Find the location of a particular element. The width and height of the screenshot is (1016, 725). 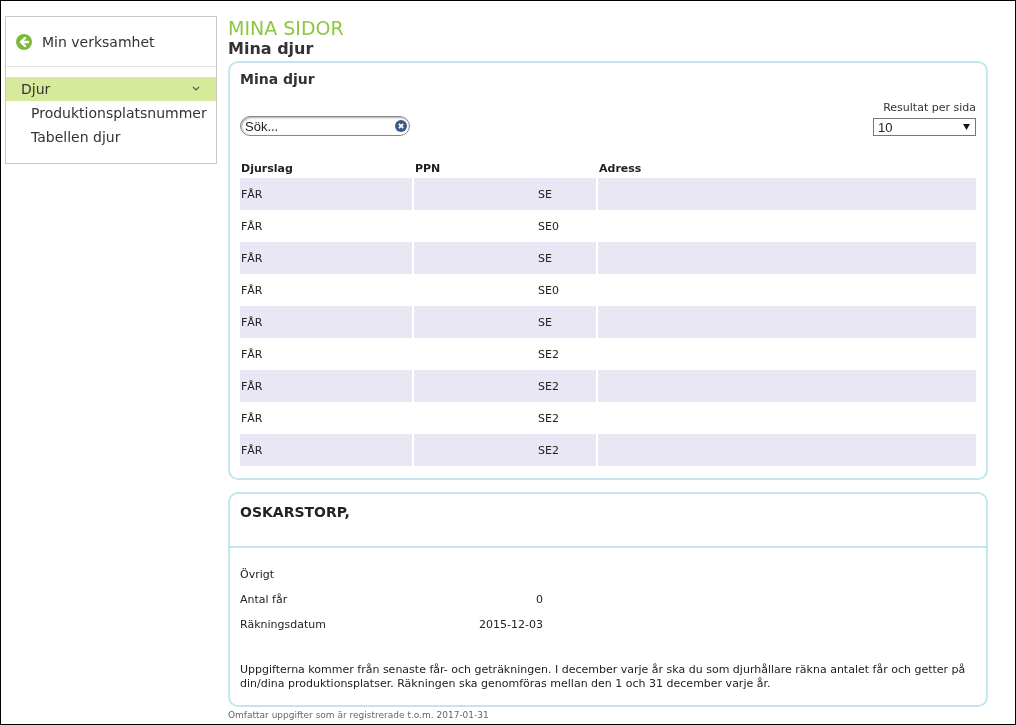

page-title: Mina djur is located at coordinates (271, 49).